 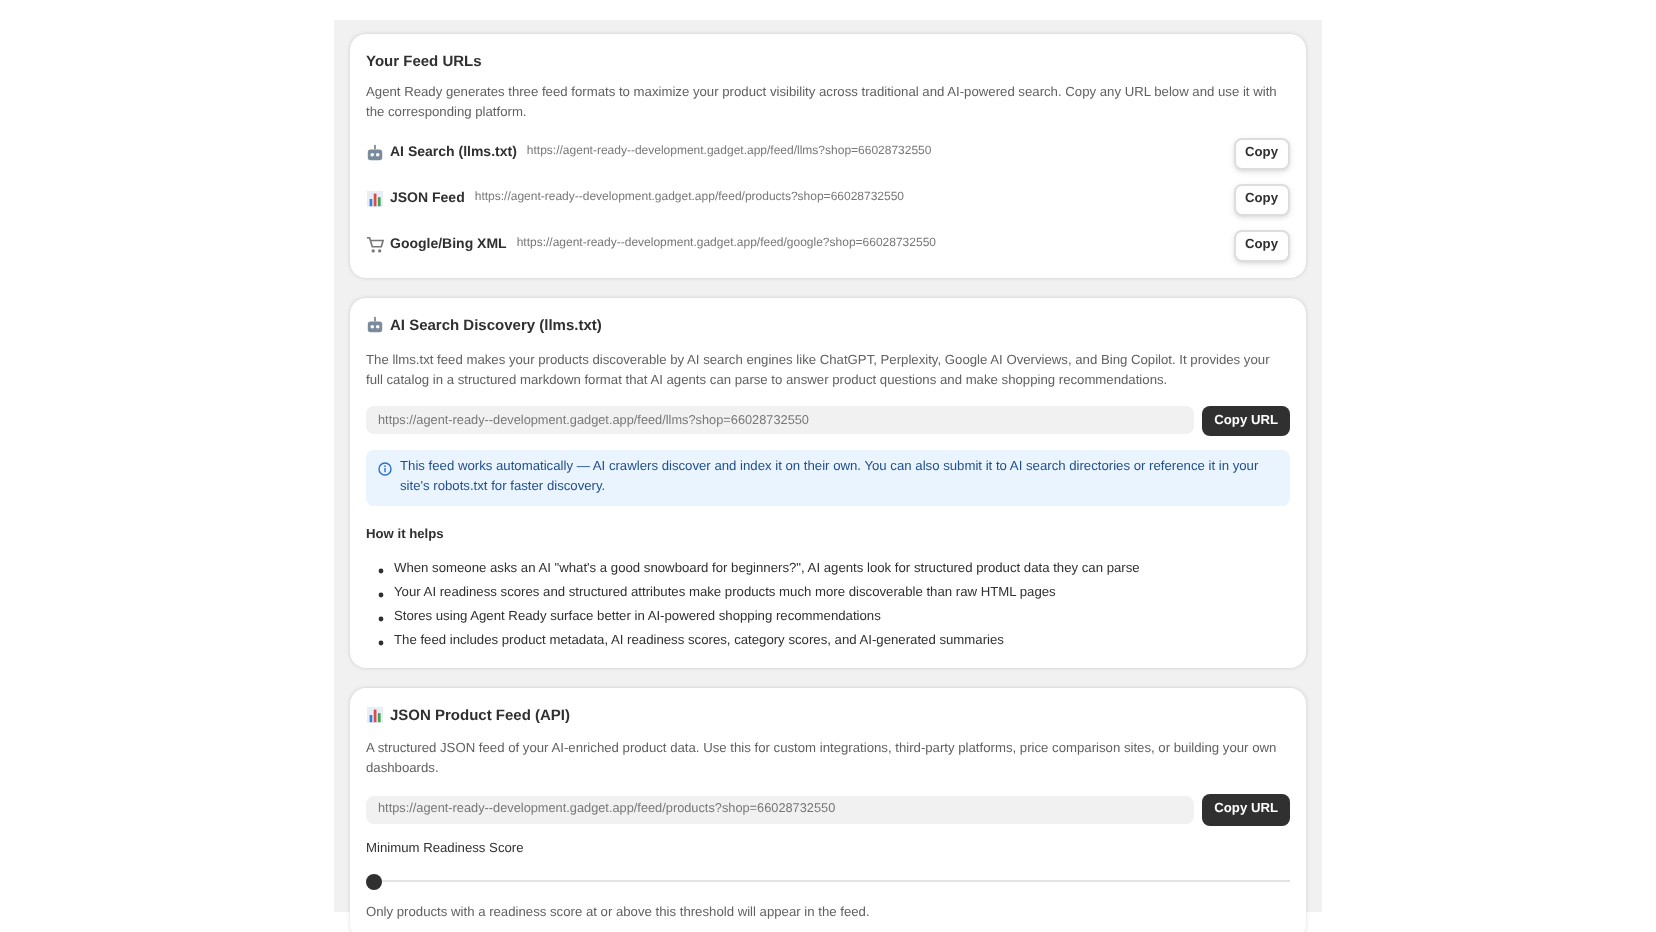 I want to click on slider-thumb, so click(x=374, y=881).